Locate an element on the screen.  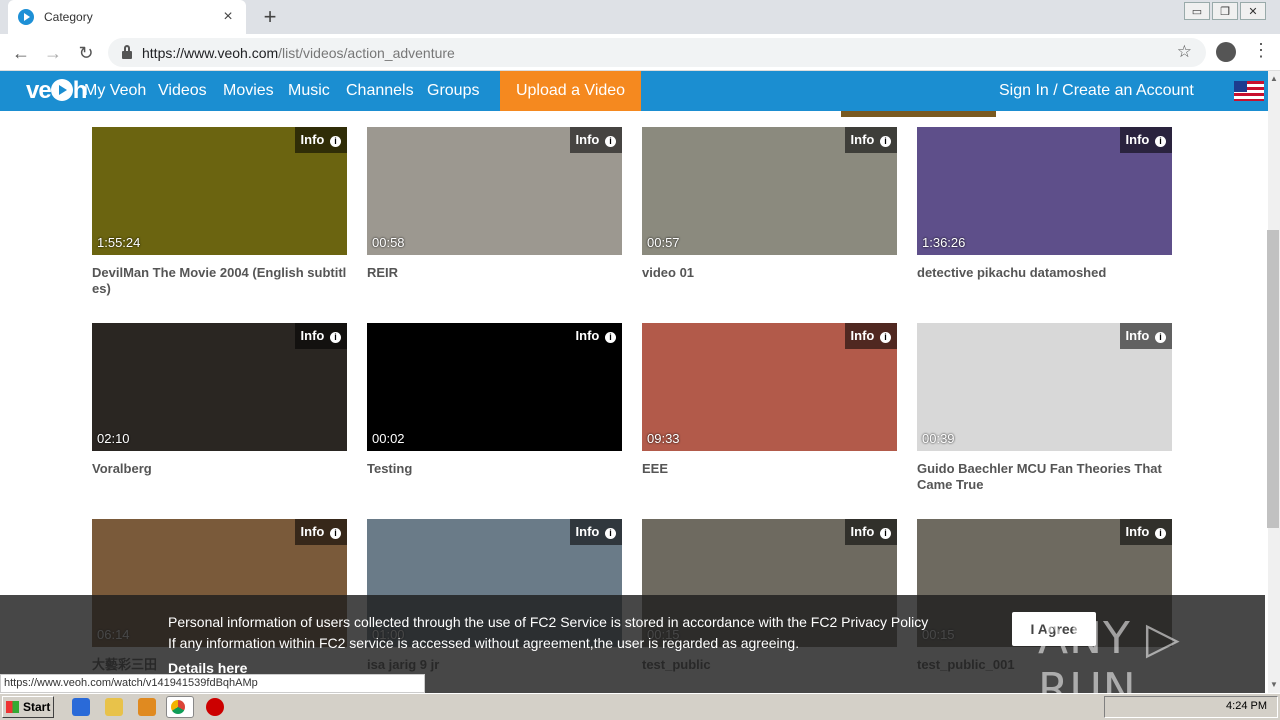
video-card: Info i 00:57 video 01 is located at coordinates (770, 204).